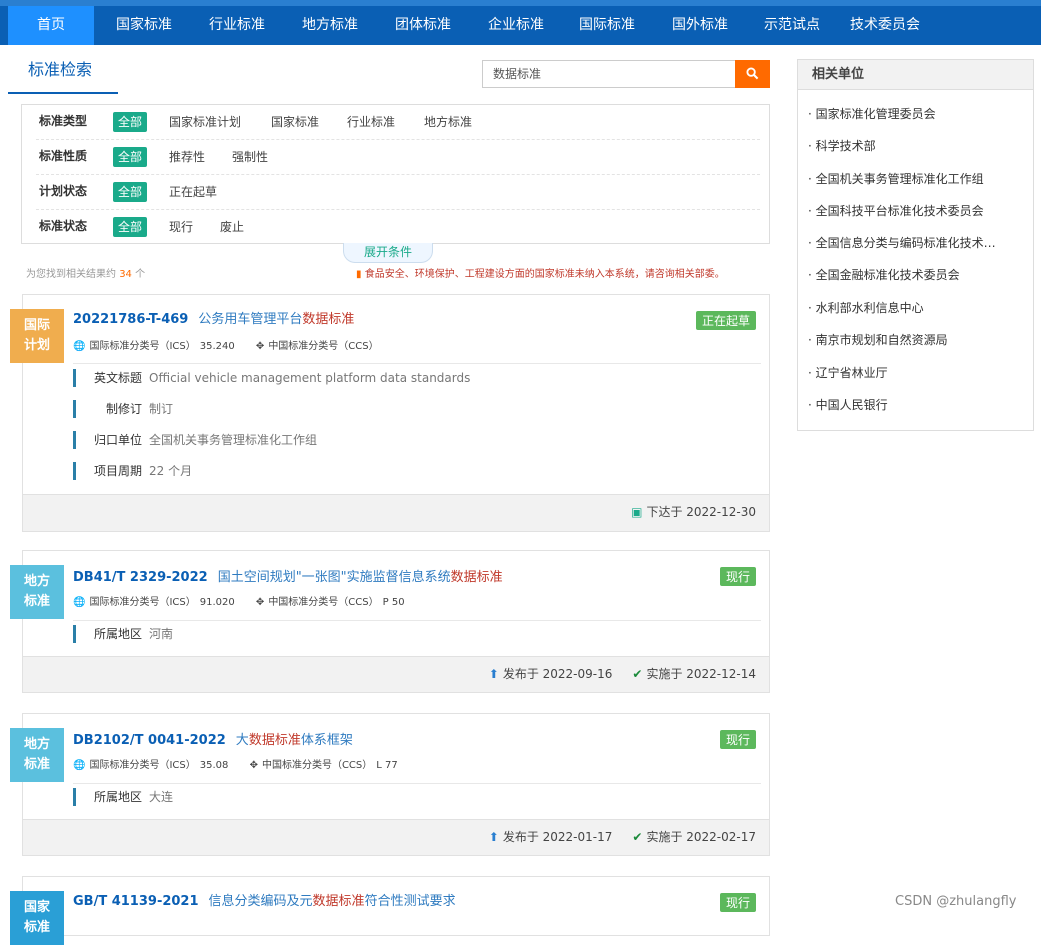 This screenshot has width=1041, height=945. What do you see at coordinates (237, 25) in the screenshot?
I see `nav-item-industry: 行业标准` at bounding box center [237, 25].